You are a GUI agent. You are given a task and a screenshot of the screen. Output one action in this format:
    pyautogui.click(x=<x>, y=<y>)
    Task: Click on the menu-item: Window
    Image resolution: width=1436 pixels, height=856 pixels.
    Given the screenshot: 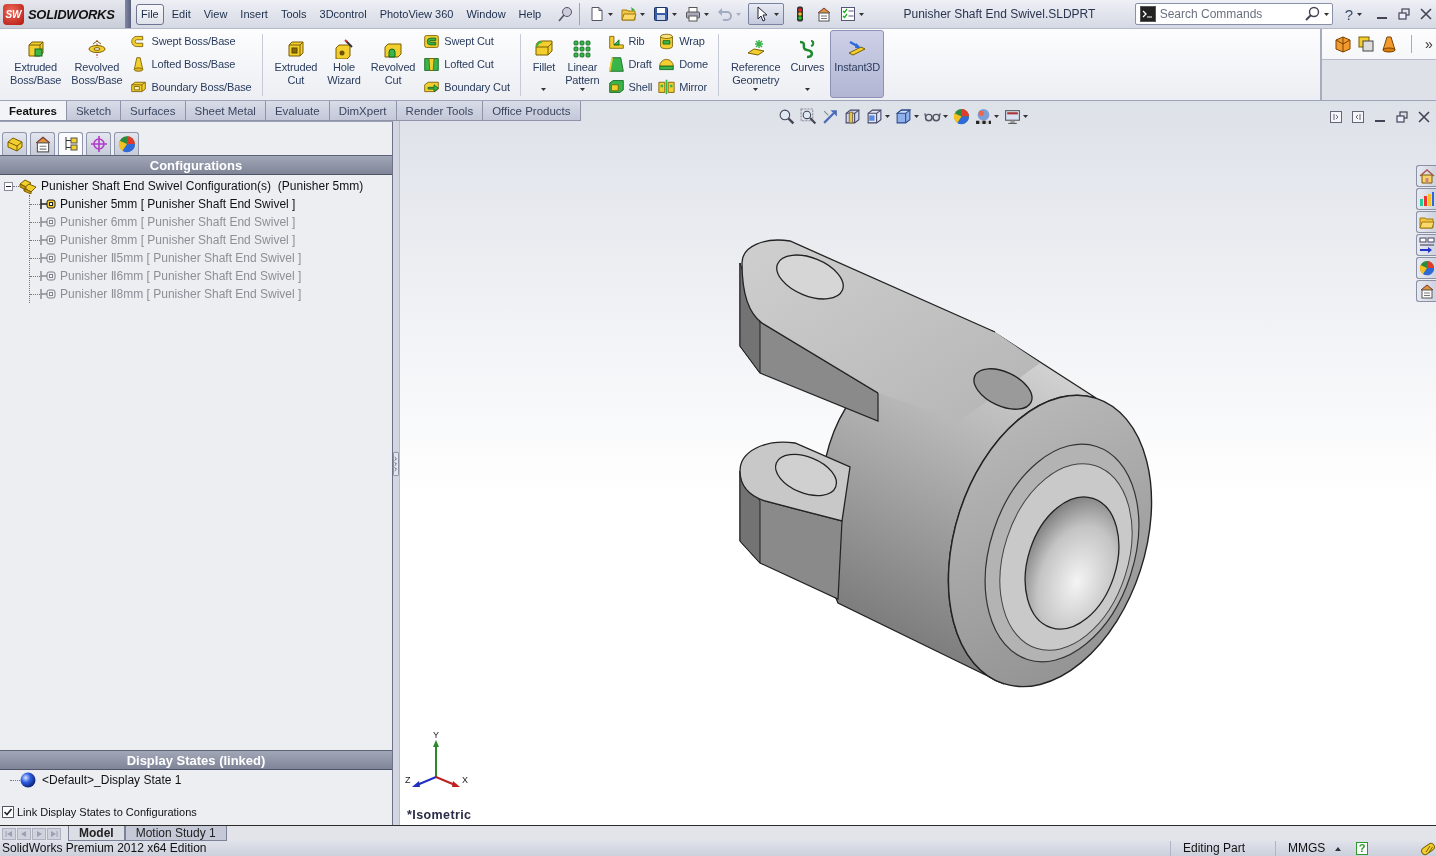 What is the action you would take?
    pyautogui.click(x=486, y=14)
    